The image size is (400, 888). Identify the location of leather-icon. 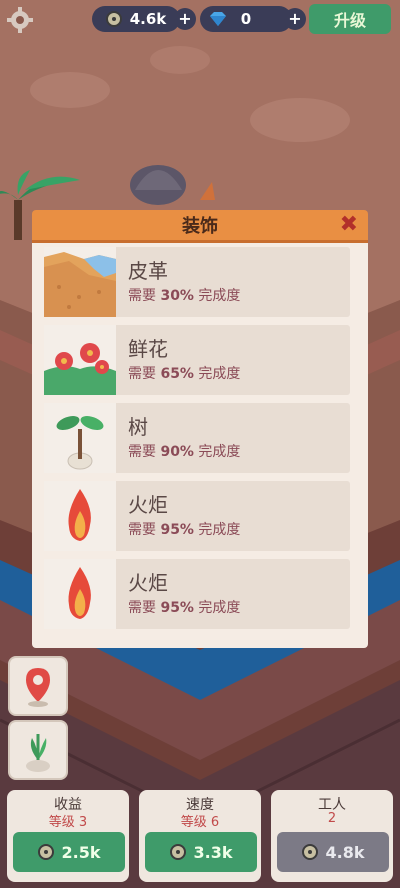
(80, 282).